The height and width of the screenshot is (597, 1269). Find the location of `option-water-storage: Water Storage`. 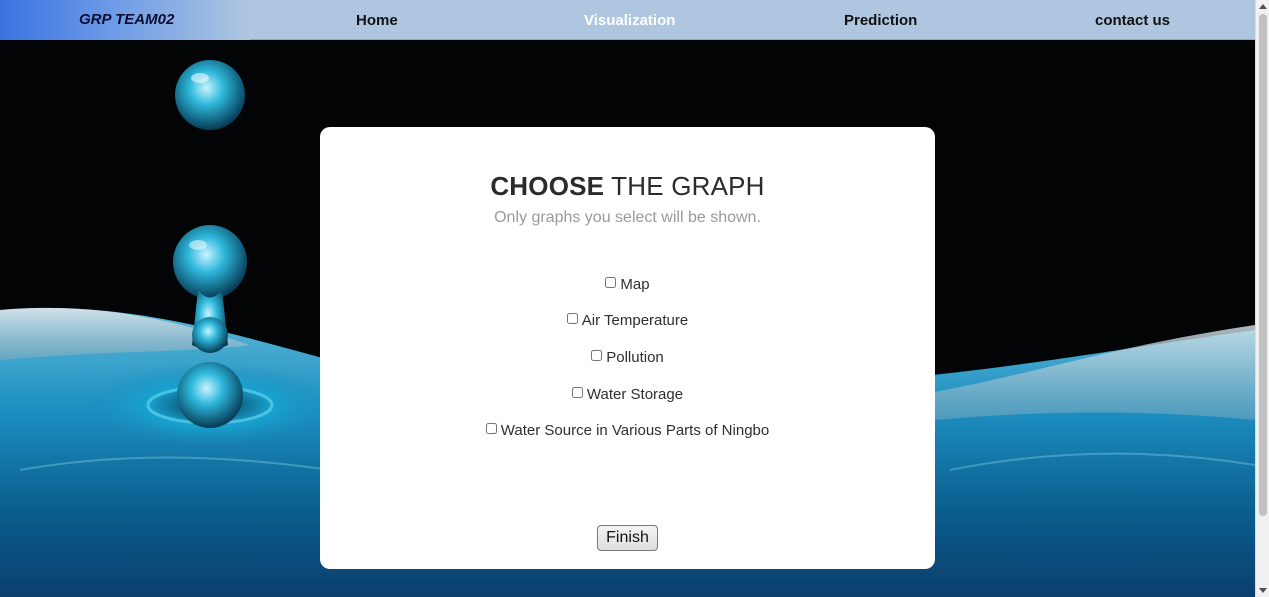

option-water-storage: Water Storage is located at coordinates (627, 394).